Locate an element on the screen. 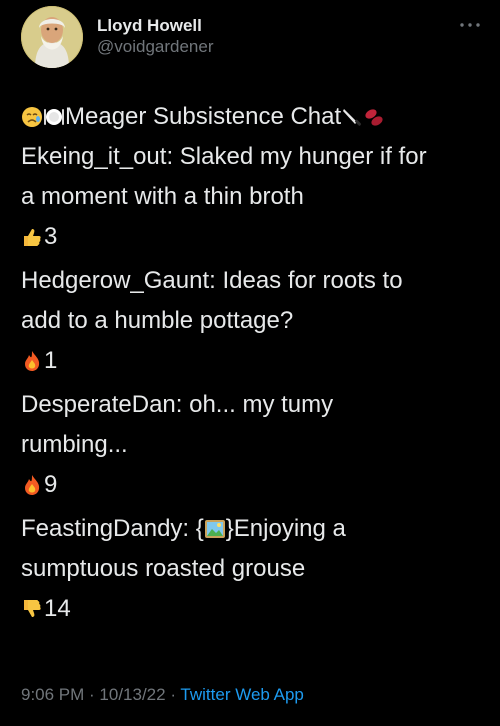  framed-picture-icon is located at coordinates (214, 529).